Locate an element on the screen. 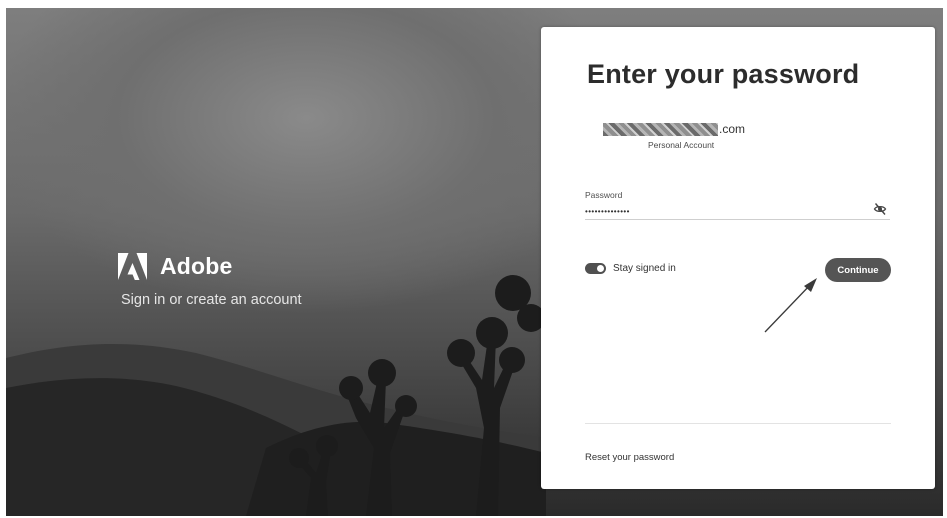 The height and width of the screenshot is (518, 947). brand-name: Adobe is located at coordinates (196, 266).